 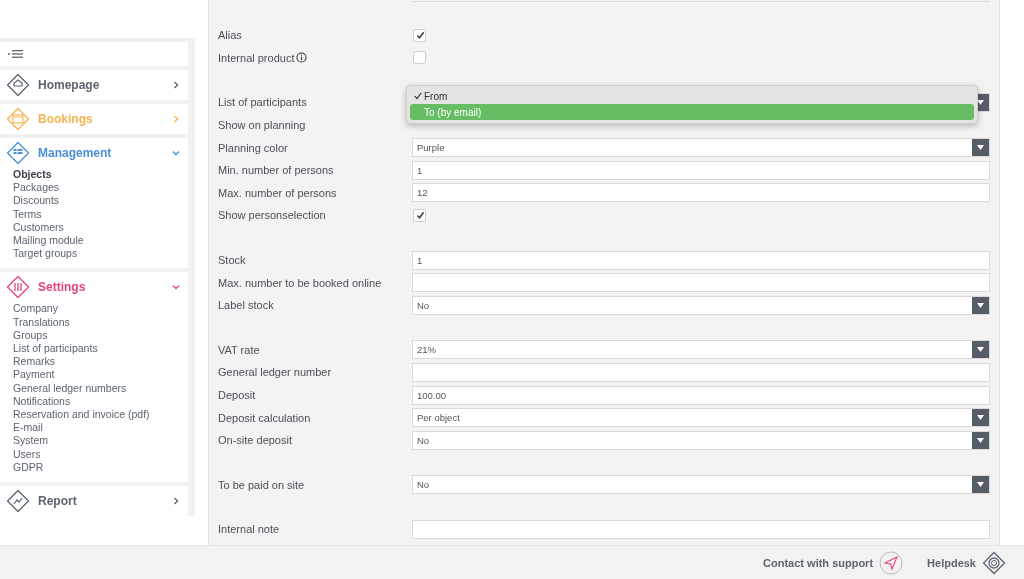 I want to click on input-field: 100.00, so click(x=701, y=395).